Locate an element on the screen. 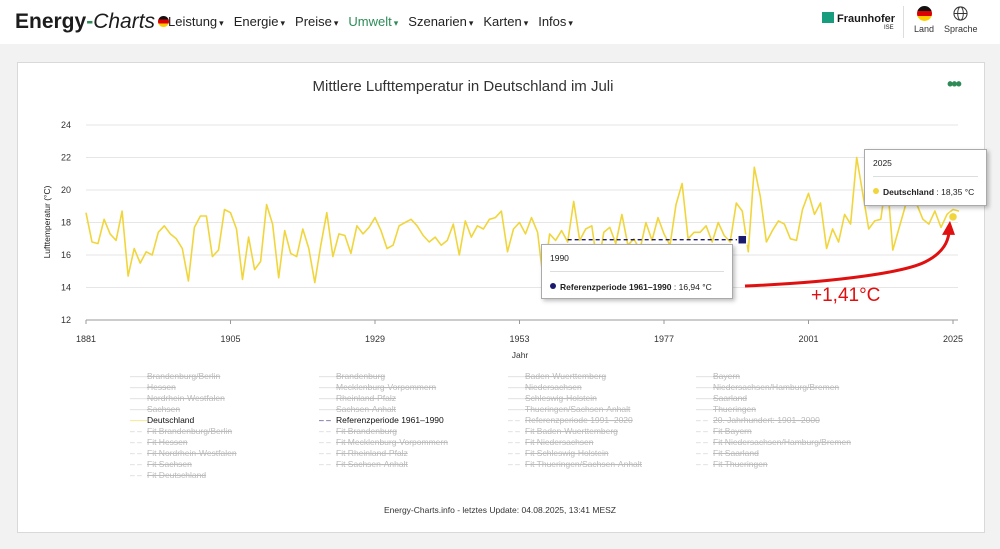 The image size is (1000, 549). legend-label: Fit Thueringen/Sachsen-Anhalt is located at coordinates (584, 464).